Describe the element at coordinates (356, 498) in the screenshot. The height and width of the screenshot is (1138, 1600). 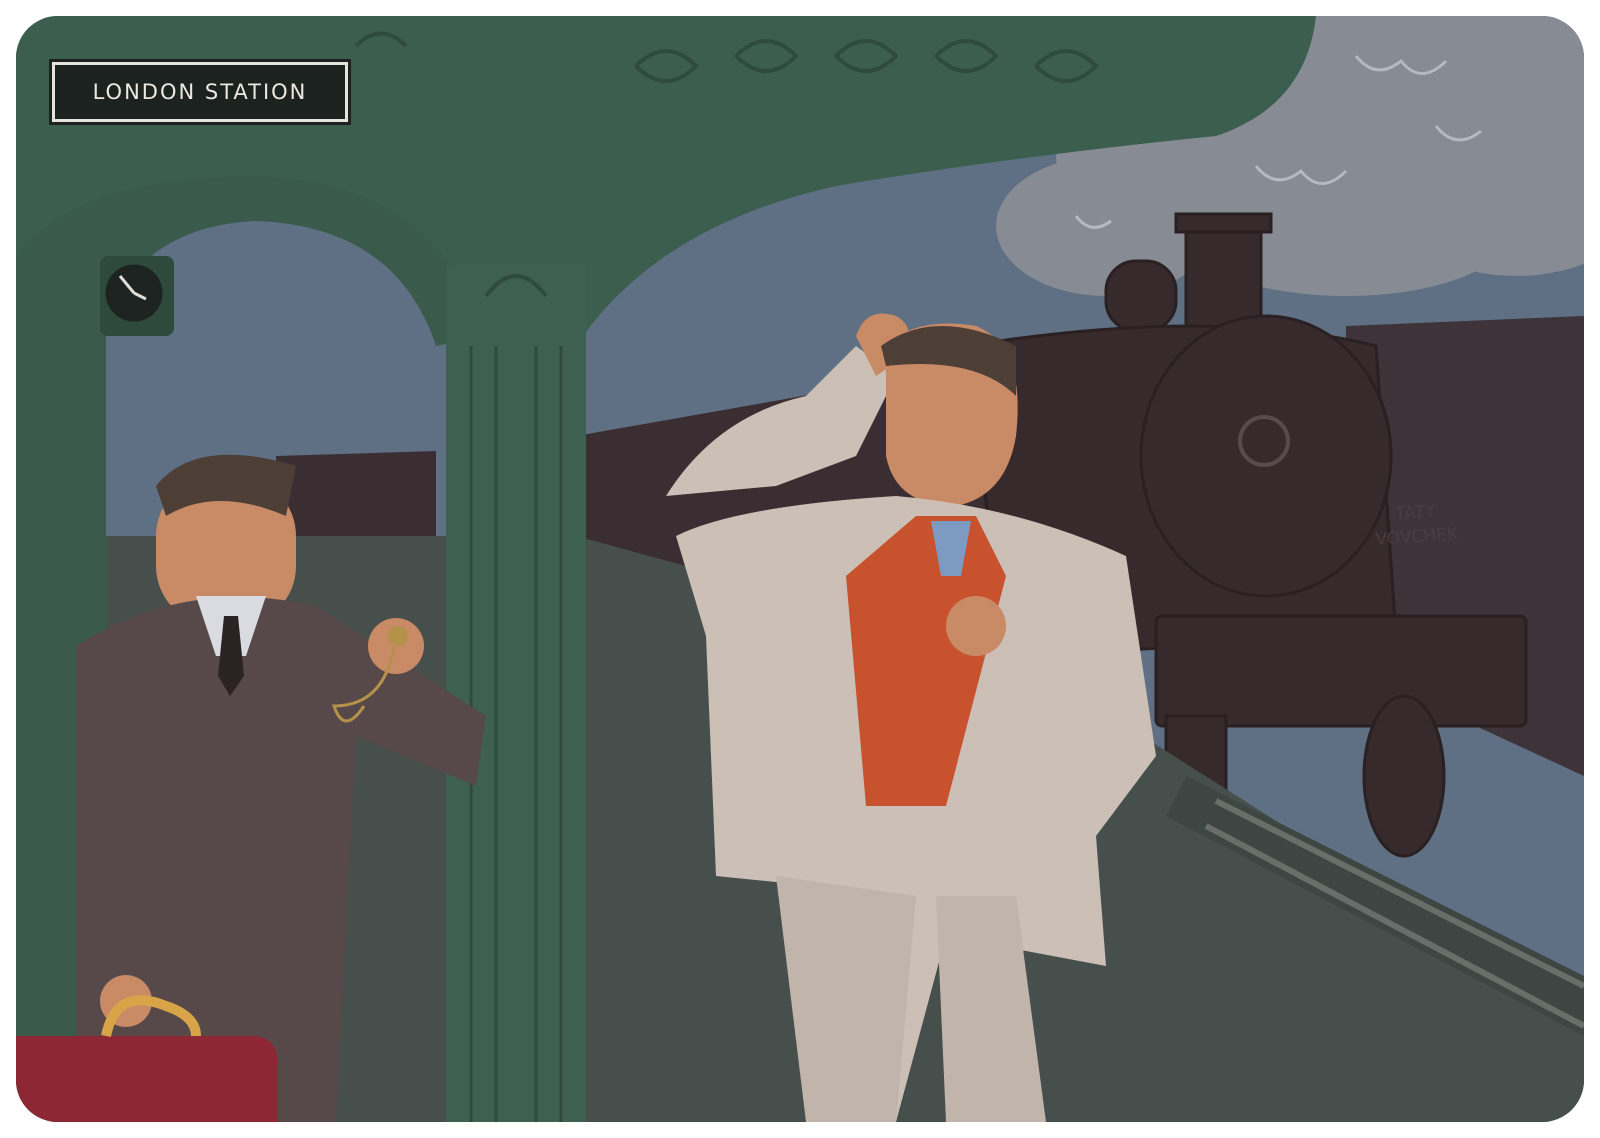
I see `left-carriage` at that location.